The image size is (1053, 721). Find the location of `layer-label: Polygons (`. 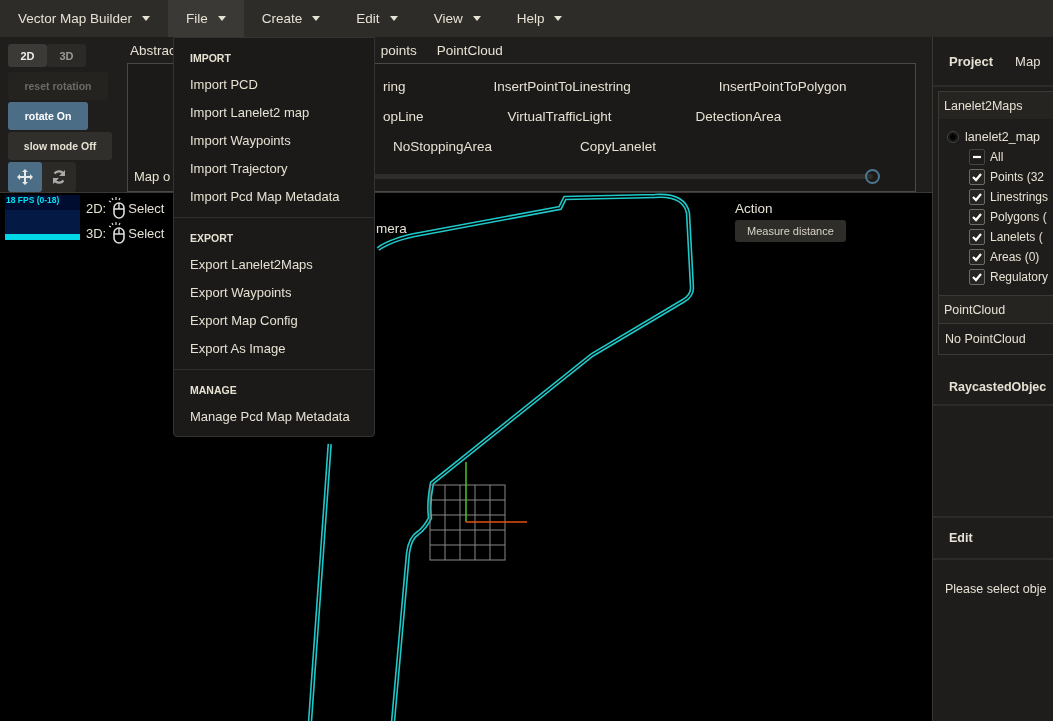

layer-label: Polygons ( is located at coordinates (1018, 217).